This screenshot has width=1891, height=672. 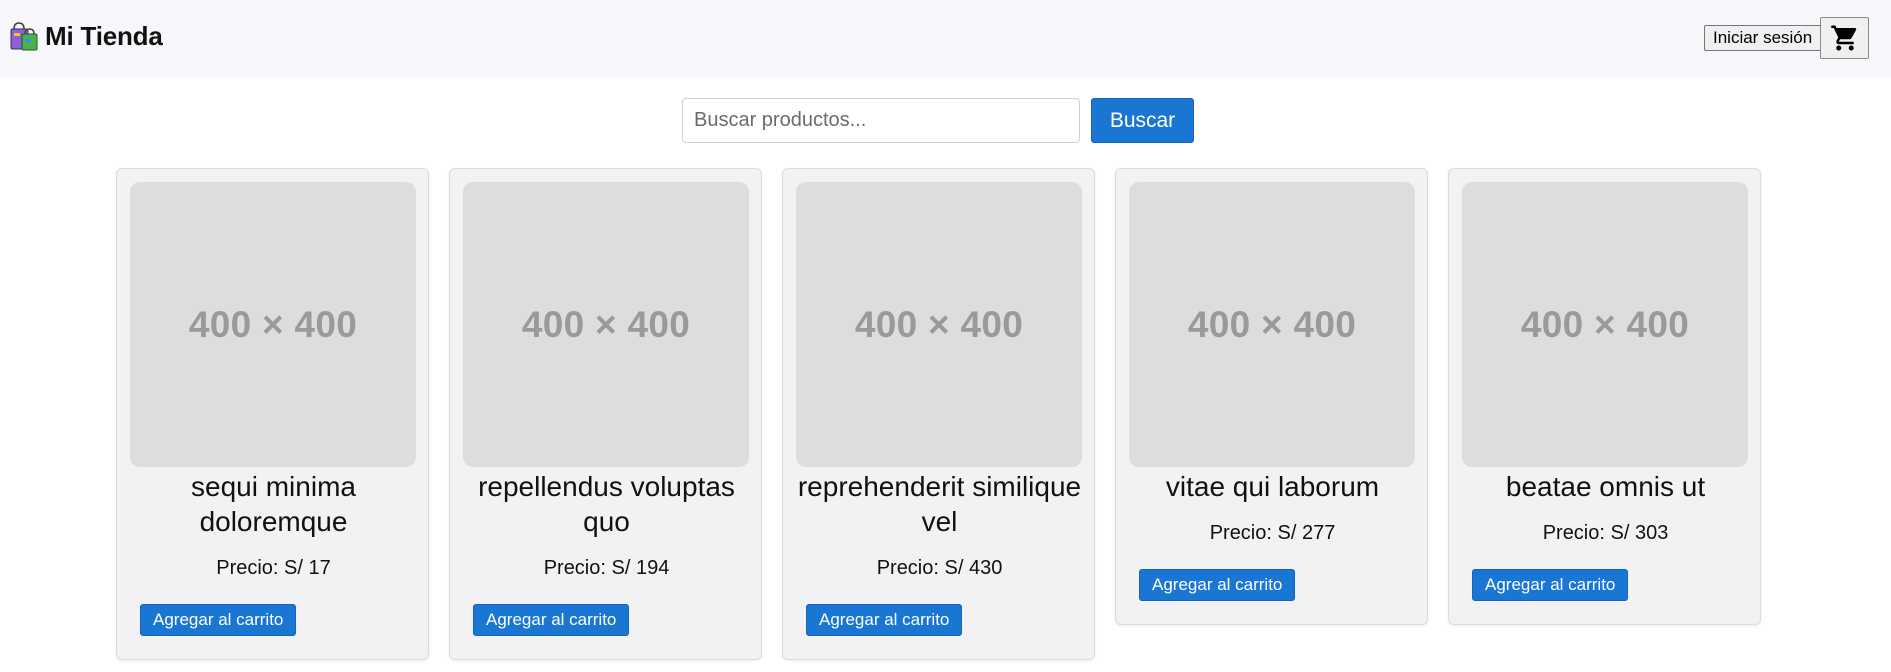 I want to click on product-name: repellendus voluptas quo, so click(x=606, y=504).